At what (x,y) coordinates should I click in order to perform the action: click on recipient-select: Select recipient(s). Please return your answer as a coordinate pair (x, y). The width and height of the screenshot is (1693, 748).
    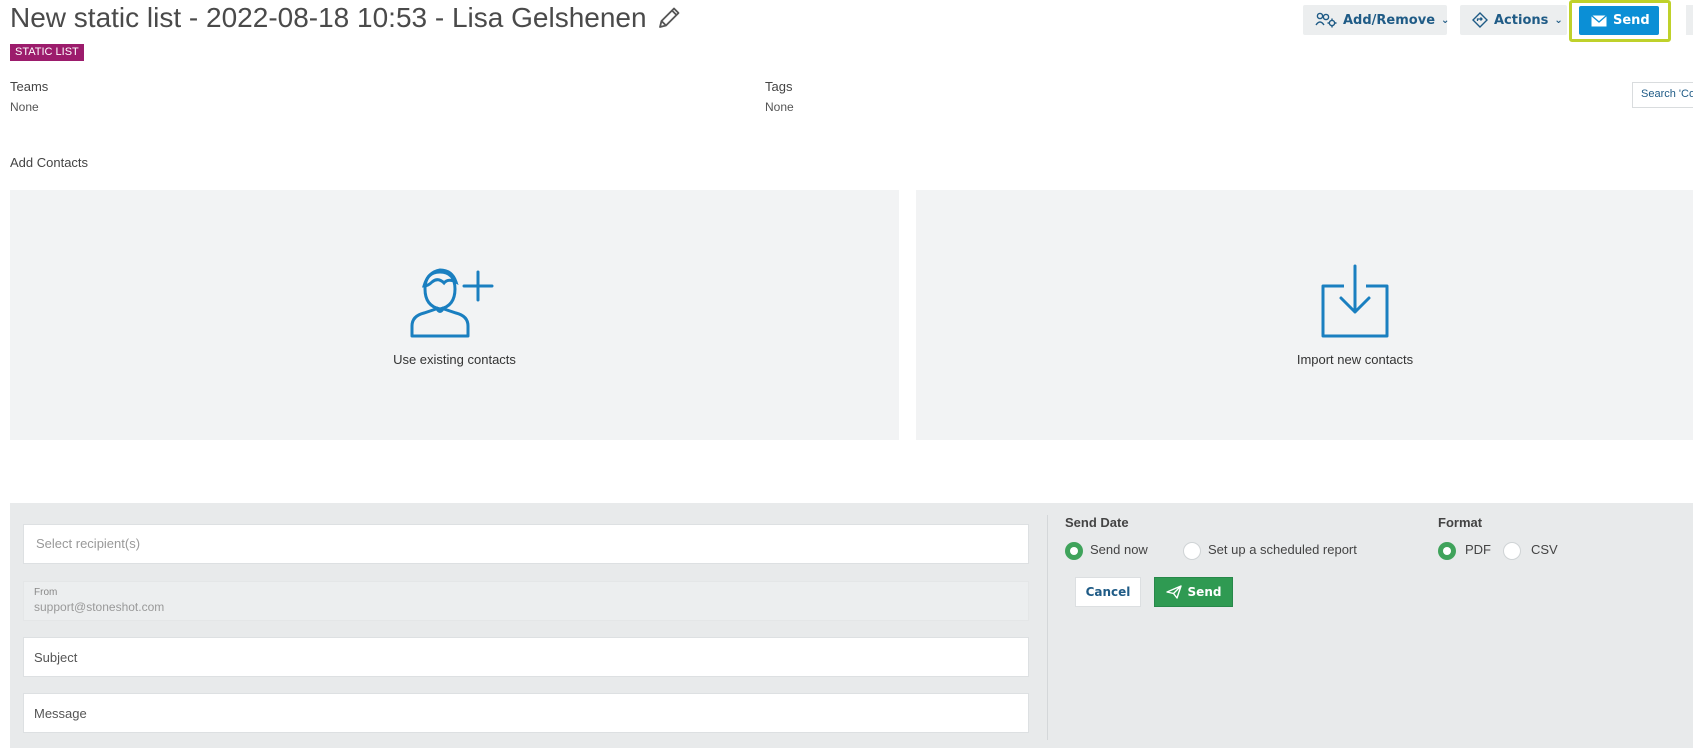
    Looking at the image, I should click on (526, 544).